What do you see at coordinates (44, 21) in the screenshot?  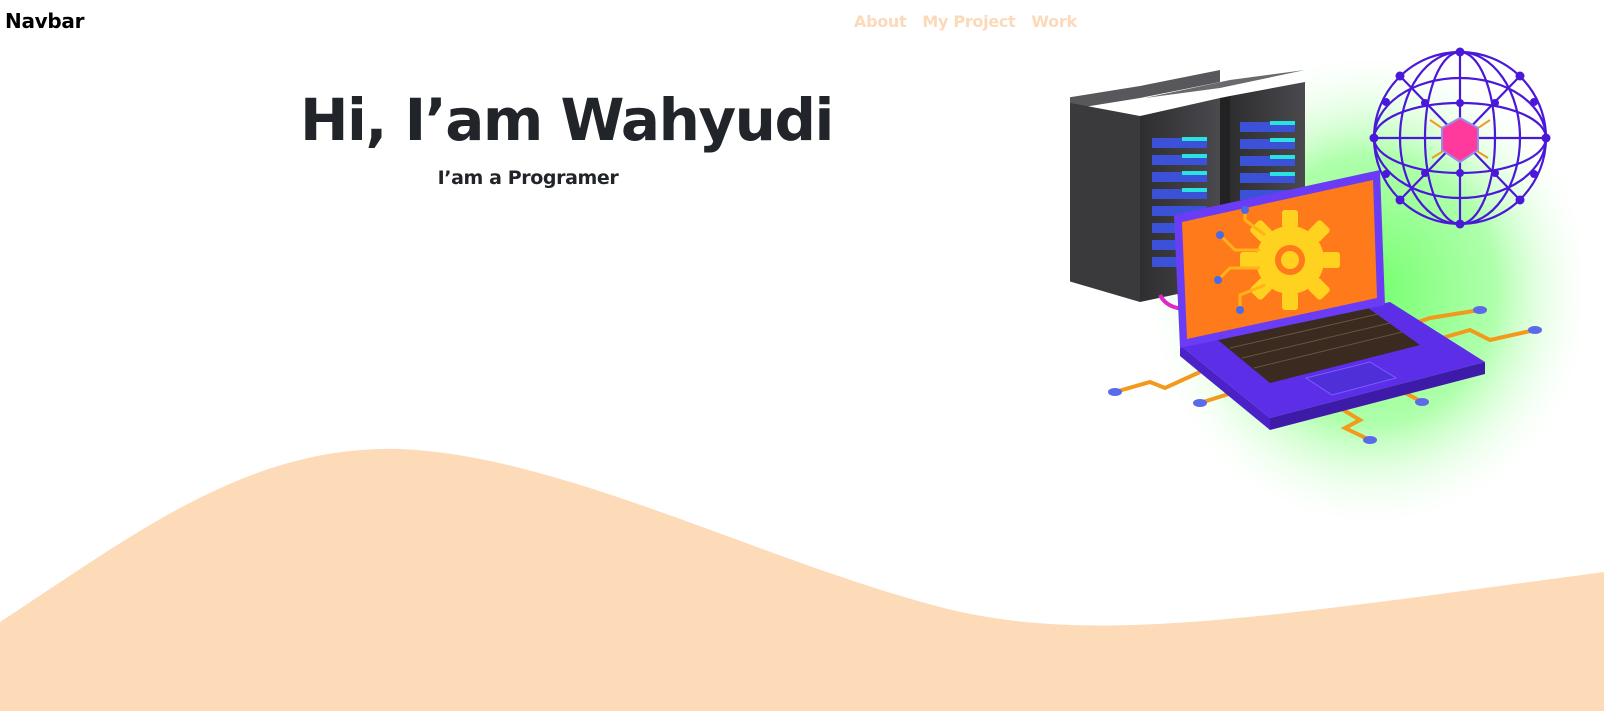 I see `navbar-brand: Navbar` at bounding box center [44, 21].